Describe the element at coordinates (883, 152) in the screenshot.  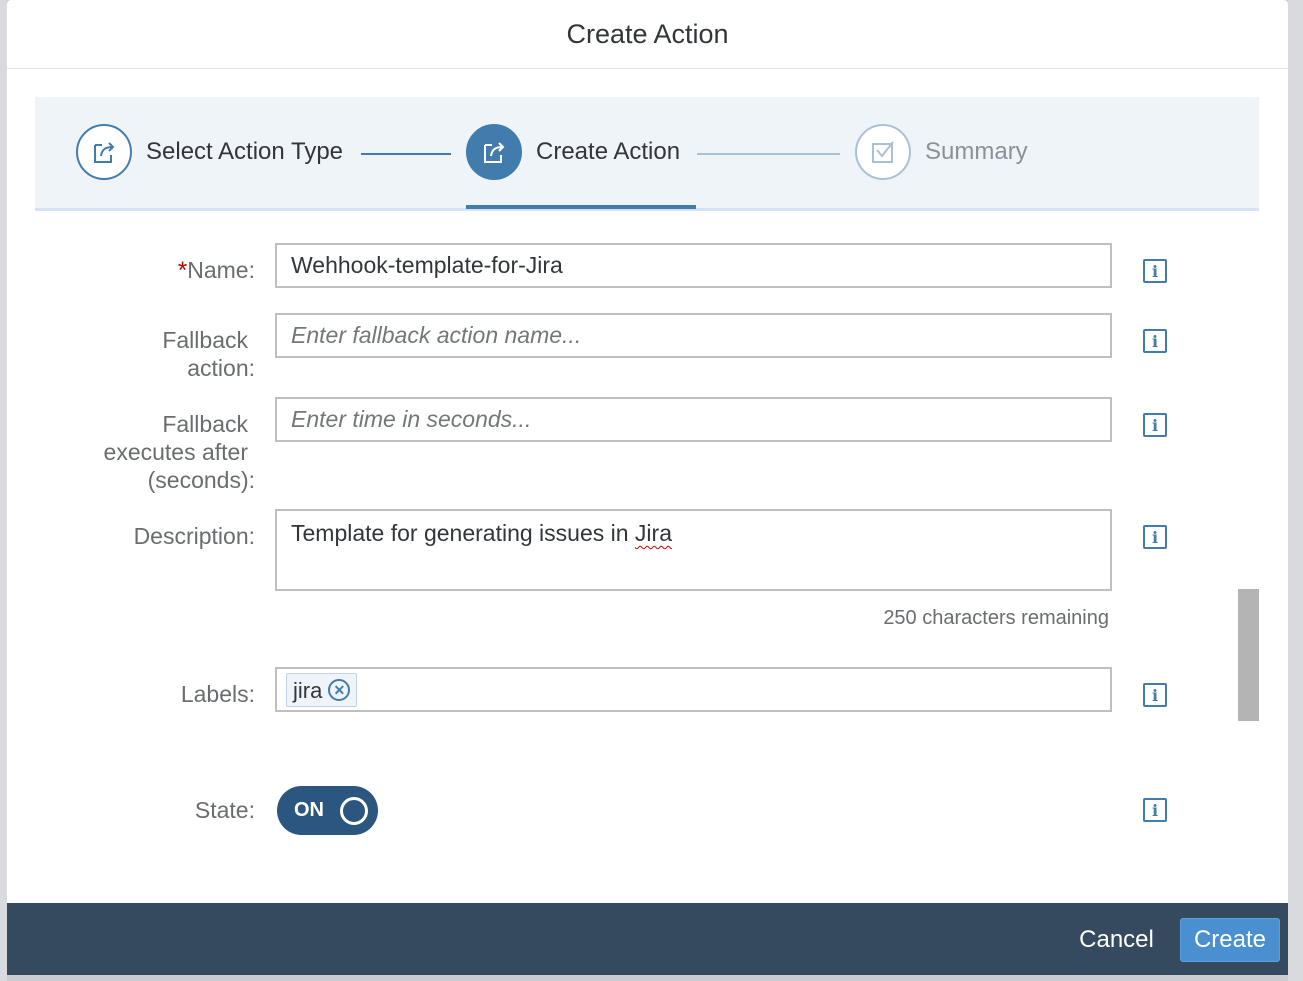
I see `checkbox-check-icon` at that location.